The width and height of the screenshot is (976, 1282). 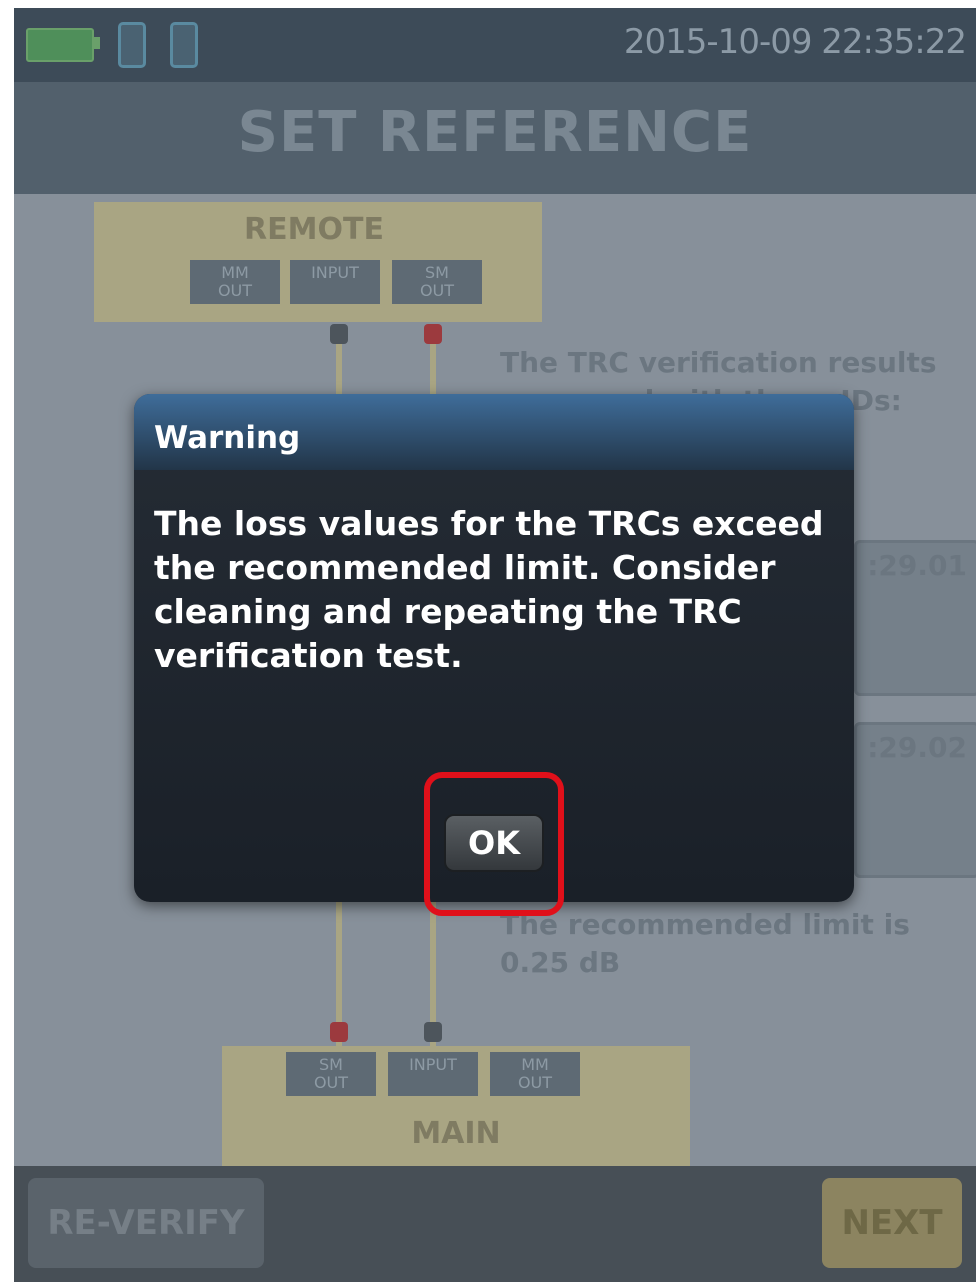 What do you see at coordinates (917, 565) in the screenshot?
I see `id-value-1: :29.01` at bounding box center [917, 565].